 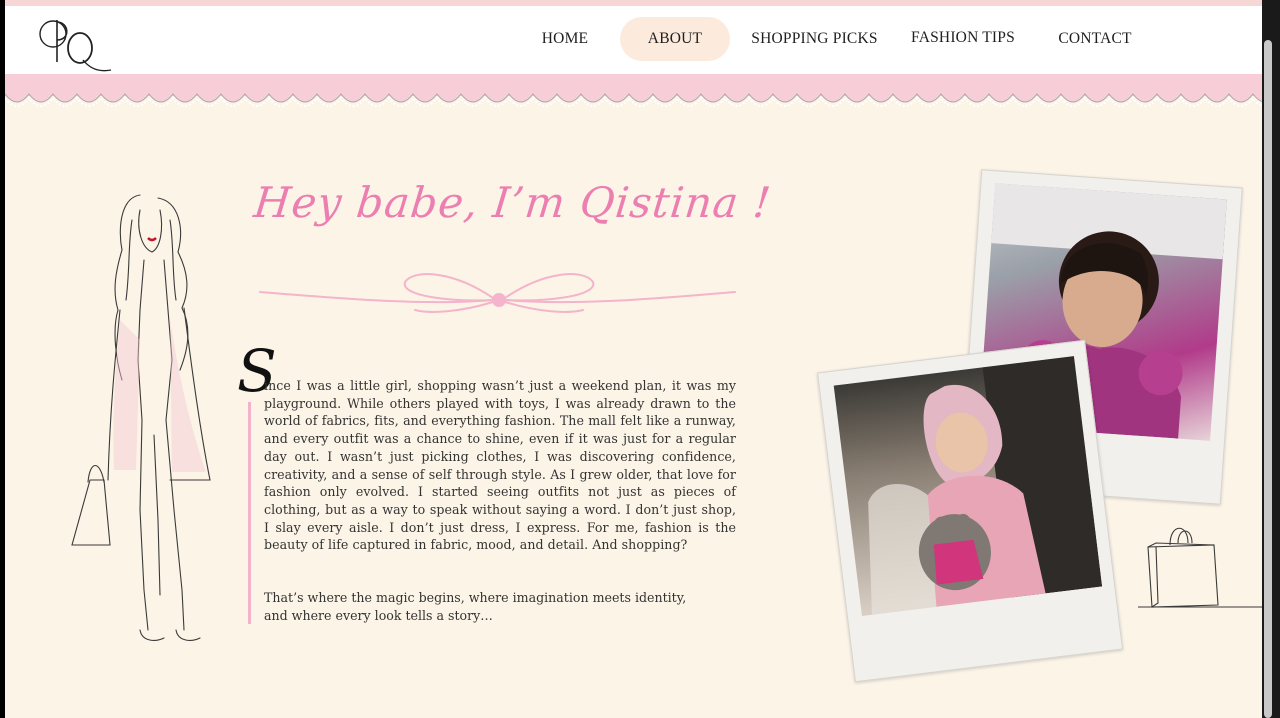 What do you see at coordinates (497, 293) in the screenshot?
I see `bow-ribbon-divider` at bounding box center [497, 293].